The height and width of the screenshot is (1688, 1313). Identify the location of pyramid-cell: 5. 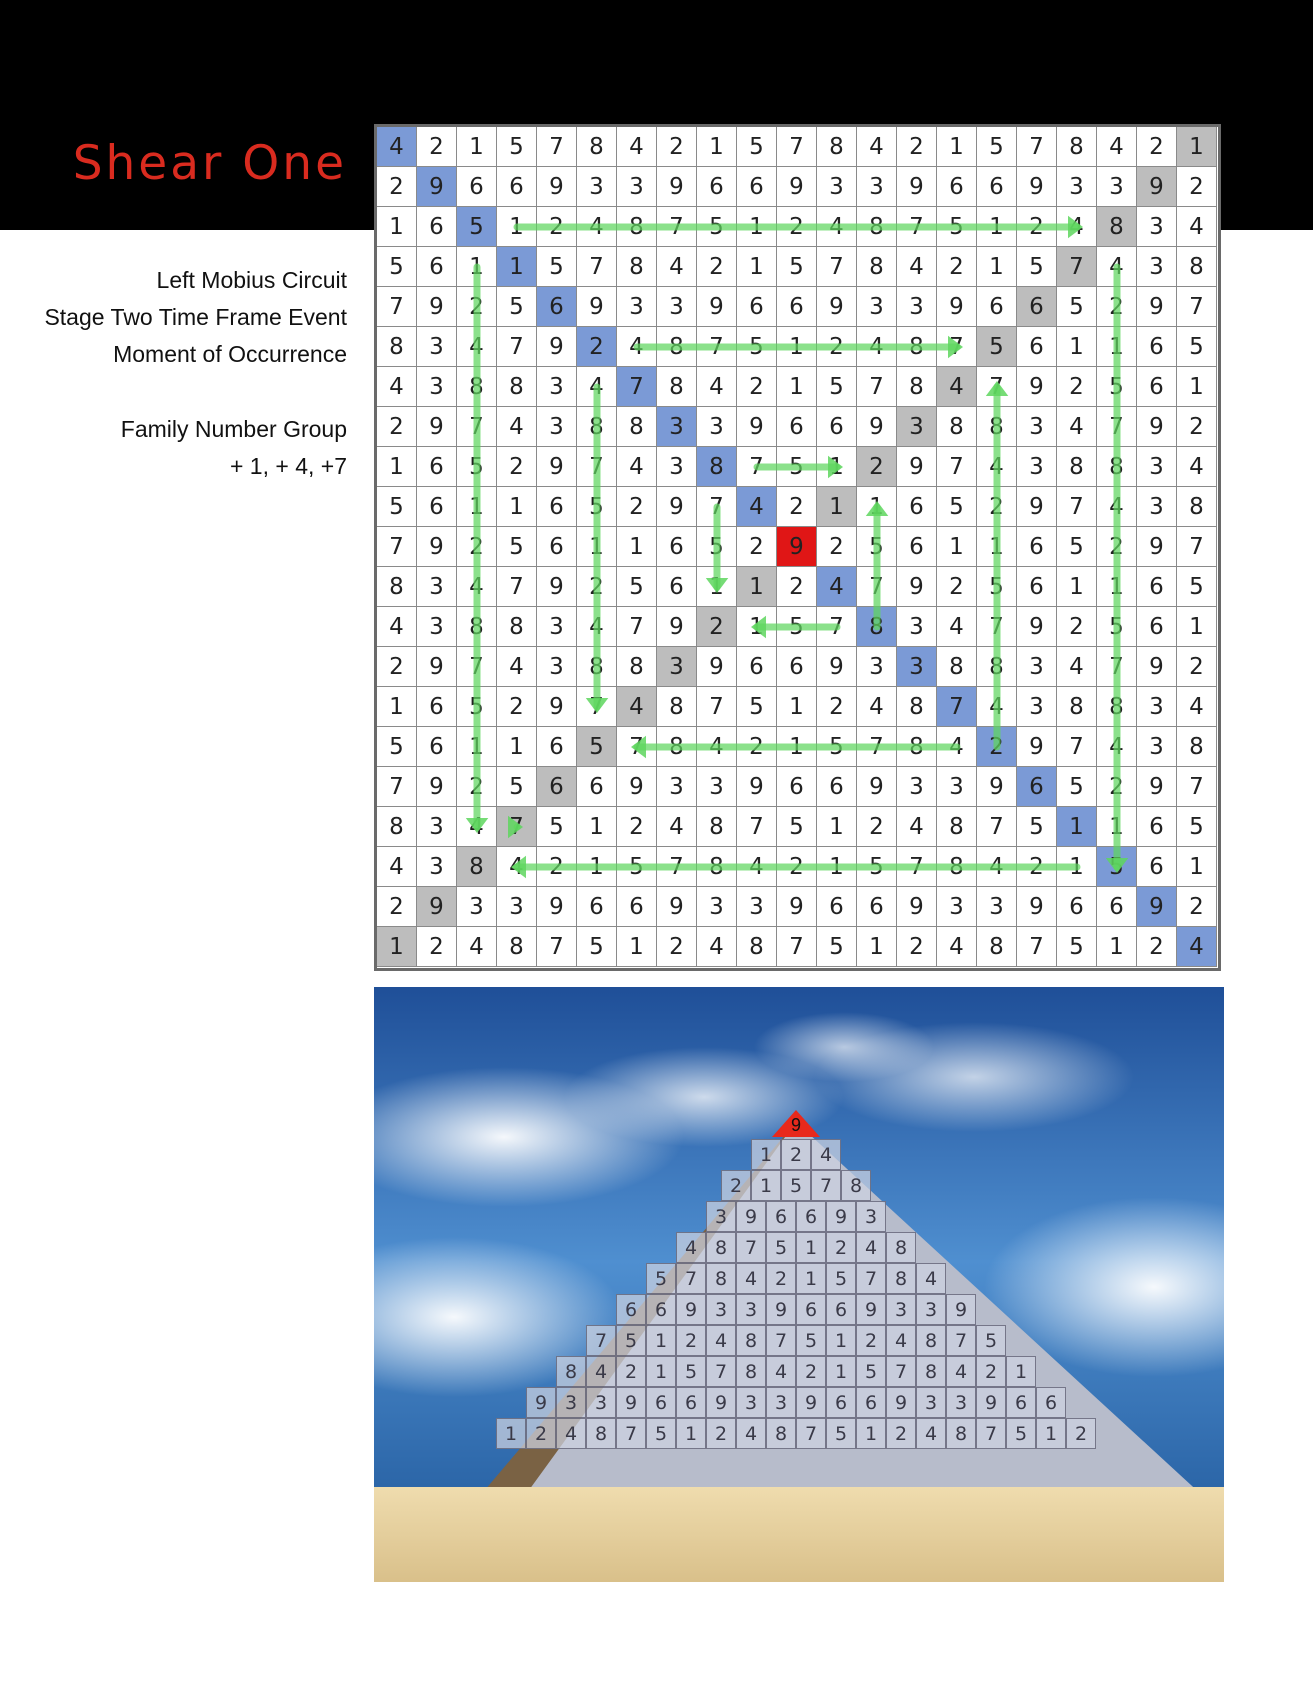
(871, 1371).